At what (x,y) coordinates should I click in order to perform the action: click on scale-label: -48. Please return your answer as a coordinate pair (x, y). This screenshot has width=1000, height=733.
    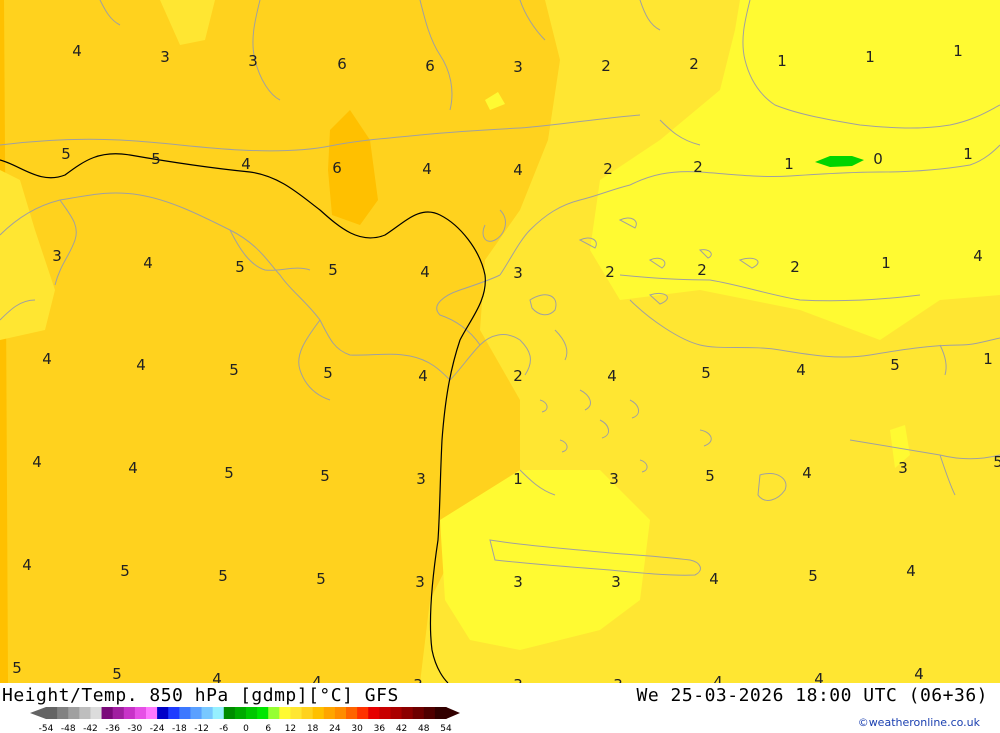
    Looking at the image, I should click on (68, 728).